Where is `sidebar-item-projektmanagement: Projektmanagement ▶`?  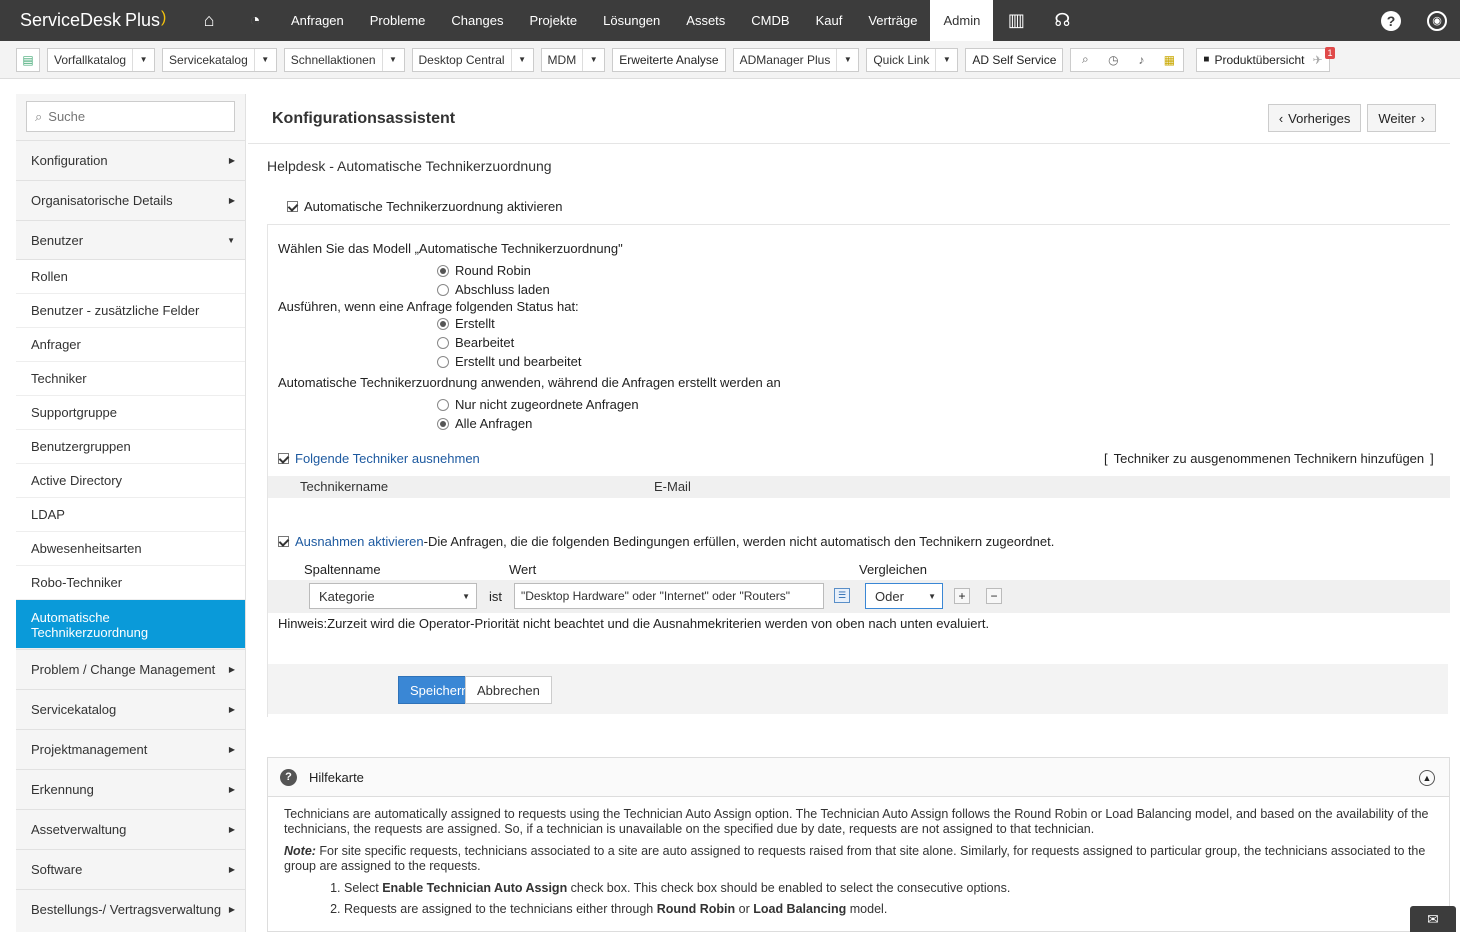
sidebar-item-projektmanagement: Projektmanagement ▶ is located at coordinates (130, 749).